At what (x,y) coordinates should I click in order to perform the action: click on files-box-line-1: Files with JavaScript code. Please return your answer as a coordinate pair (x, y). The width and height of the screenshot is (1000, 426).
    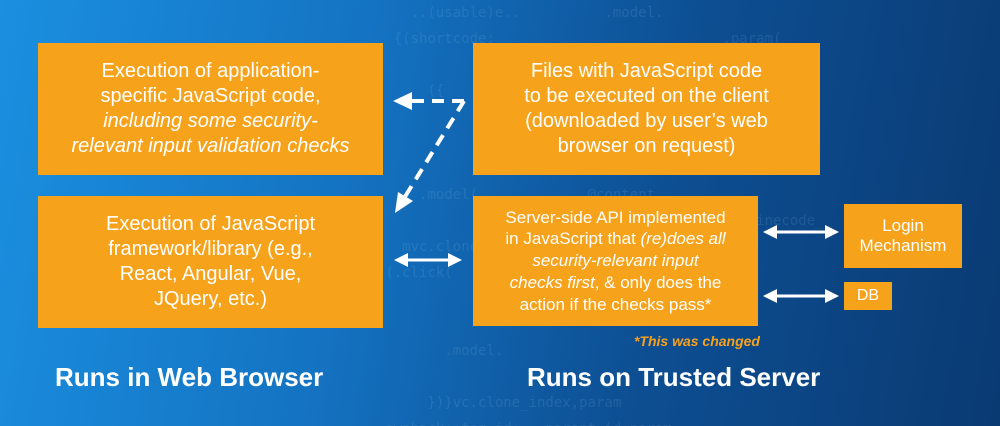
    Looking at the image, I should click on (646, 71).